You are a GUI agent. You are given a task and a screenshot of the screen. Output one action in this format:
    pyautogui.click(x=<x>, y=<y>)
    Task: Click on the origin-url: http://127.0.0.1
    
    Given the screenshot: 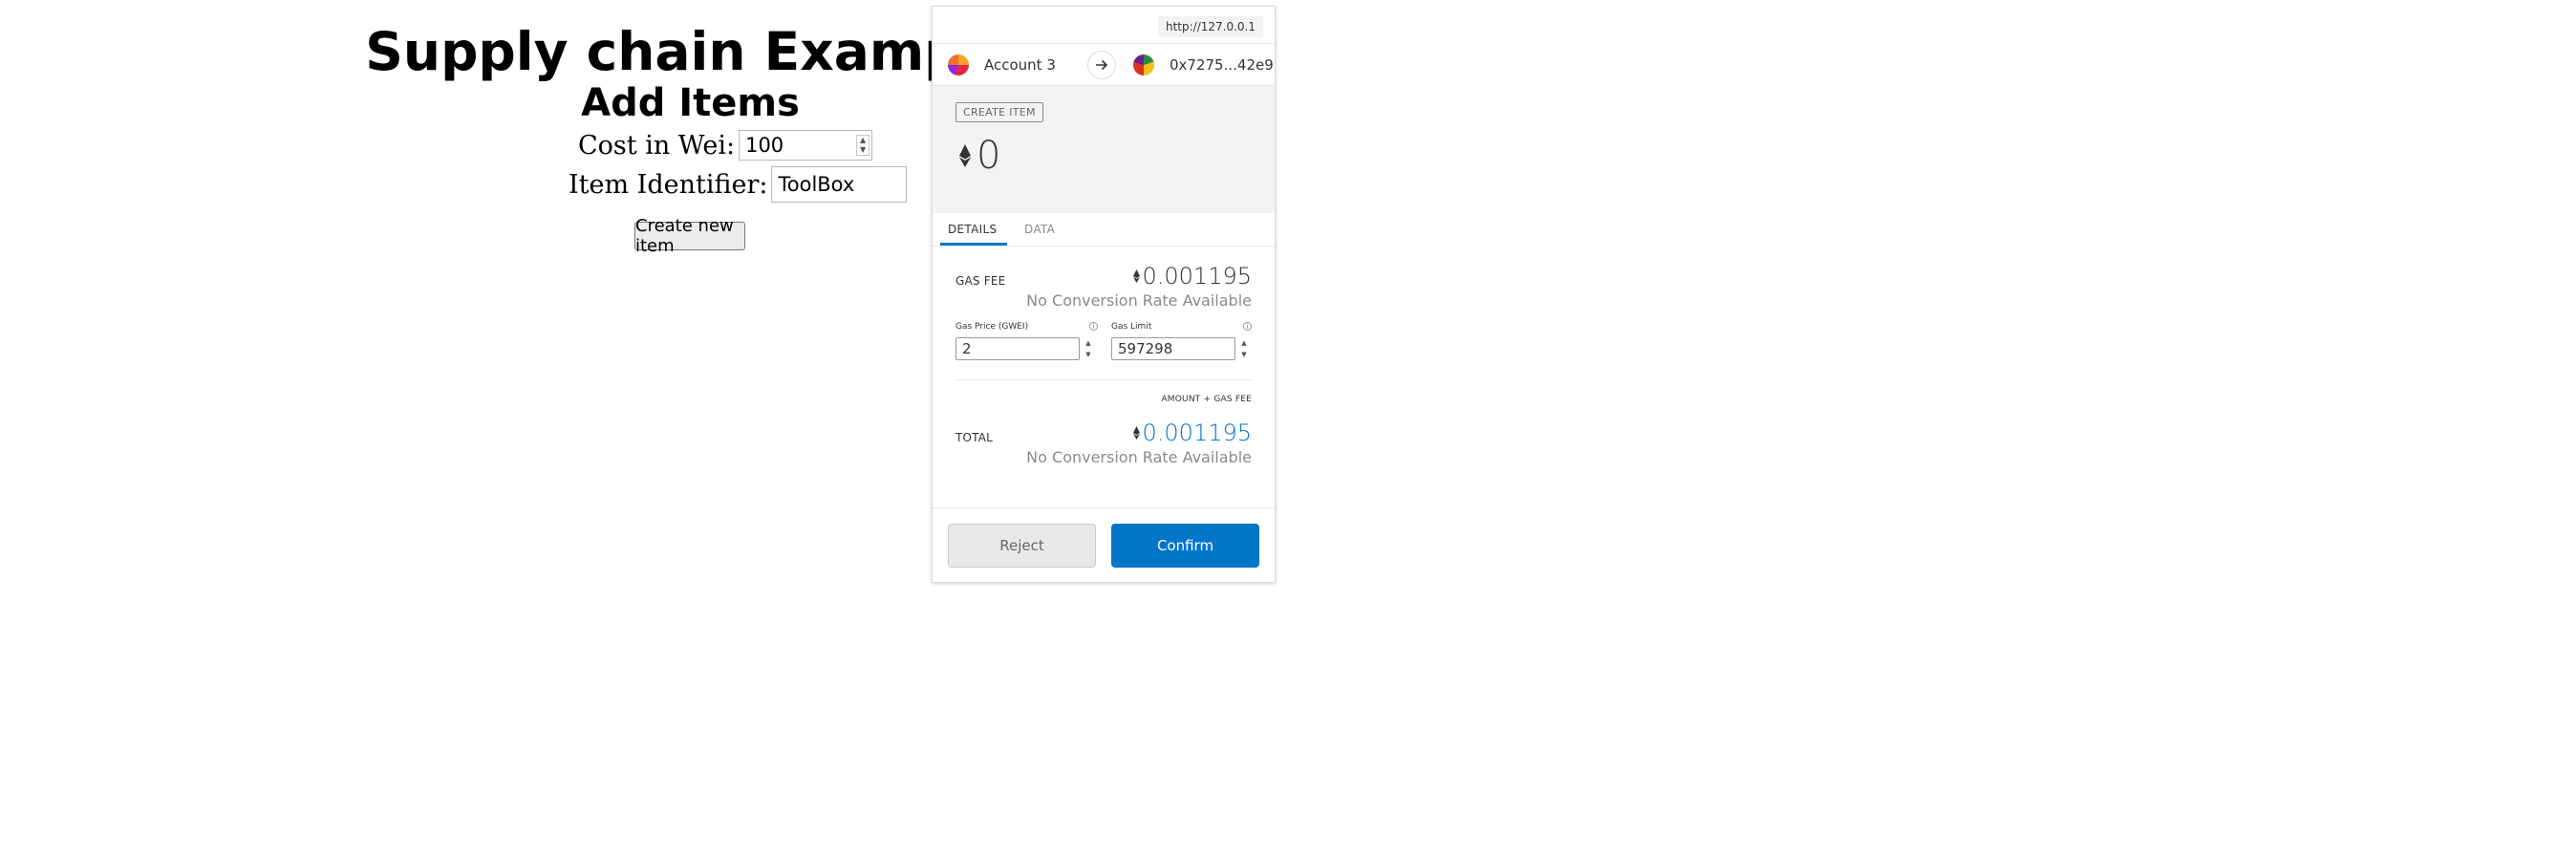 What is the action you would take?
    pyautogui.click(x=1210, y=27)
    